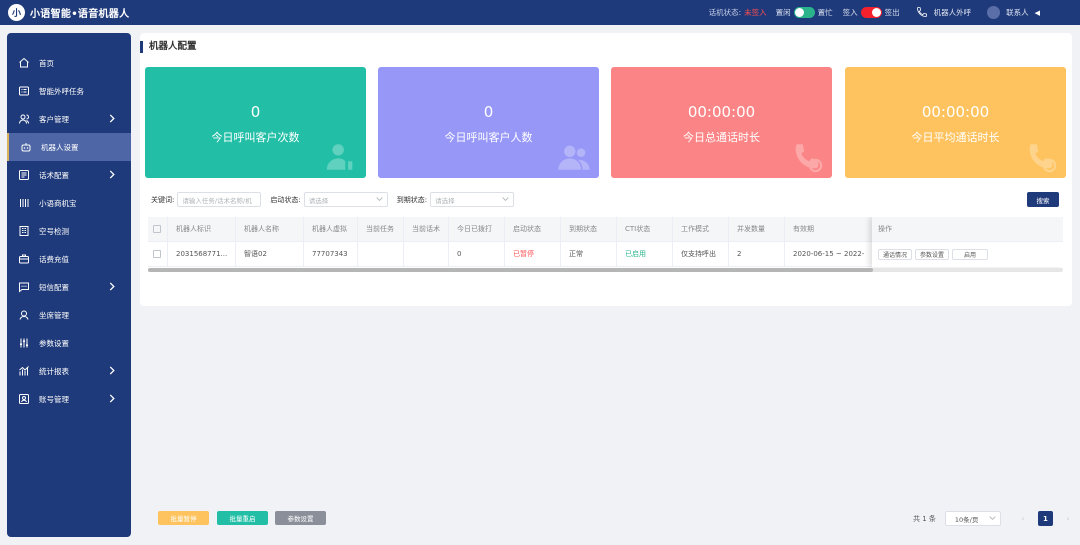  I want to click on signout-label: 签出, so click(892, 12).